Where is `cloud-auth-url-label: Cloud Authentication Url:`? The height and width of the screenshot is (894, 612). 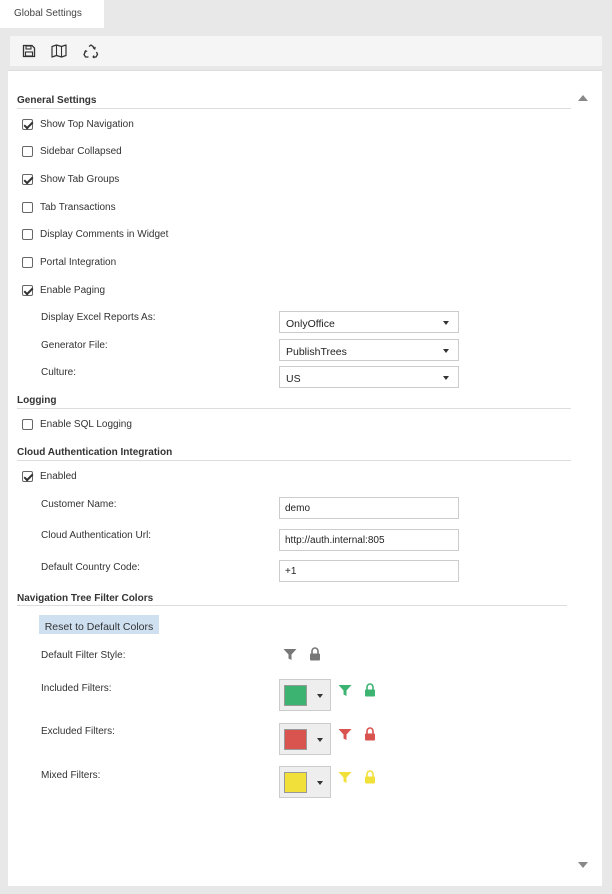 cloud-auth-url-label: Cloud Authentication Url: is located at coordinates (96, 535).